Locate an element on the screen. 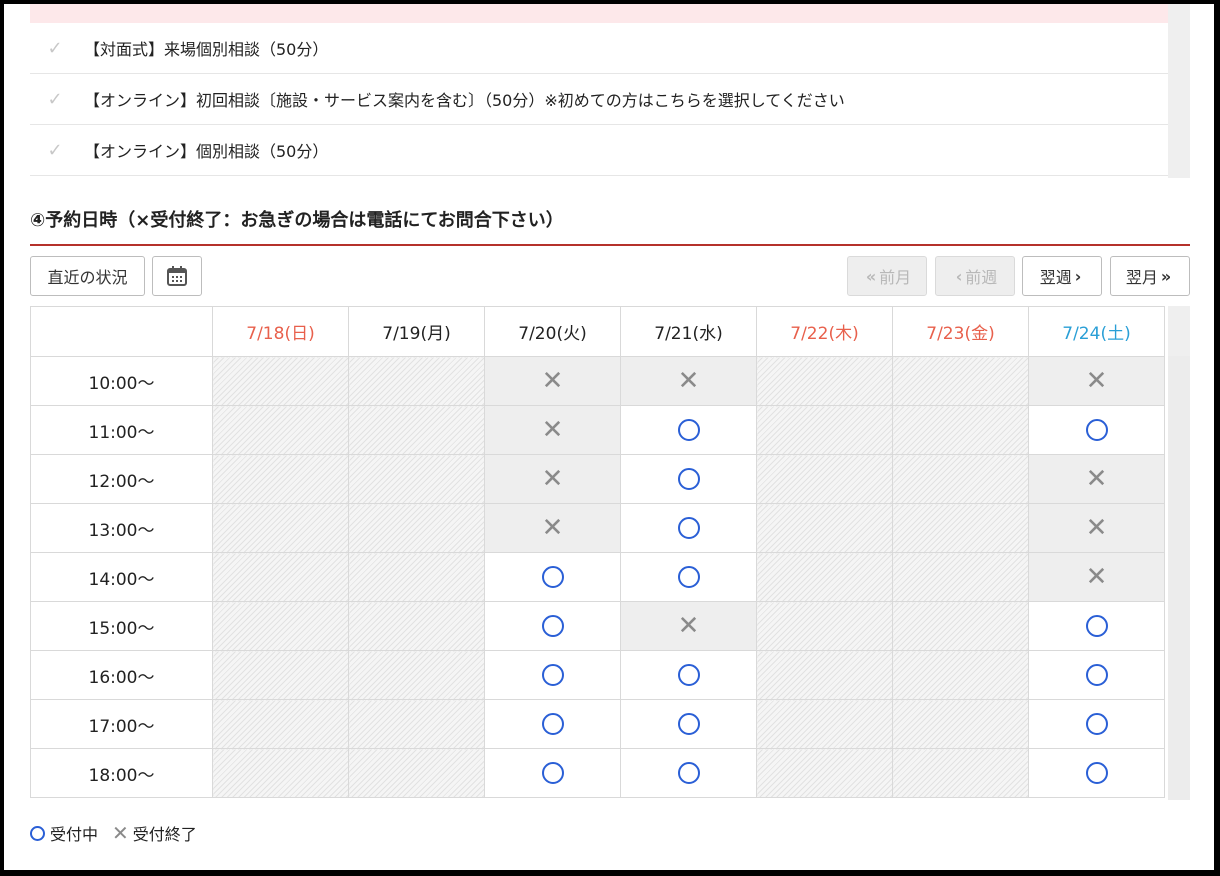 Image resolution: width=1220 pixels, height=876 pixels. next-week-button: 翌週 › is located at coordinates (1062, 276).